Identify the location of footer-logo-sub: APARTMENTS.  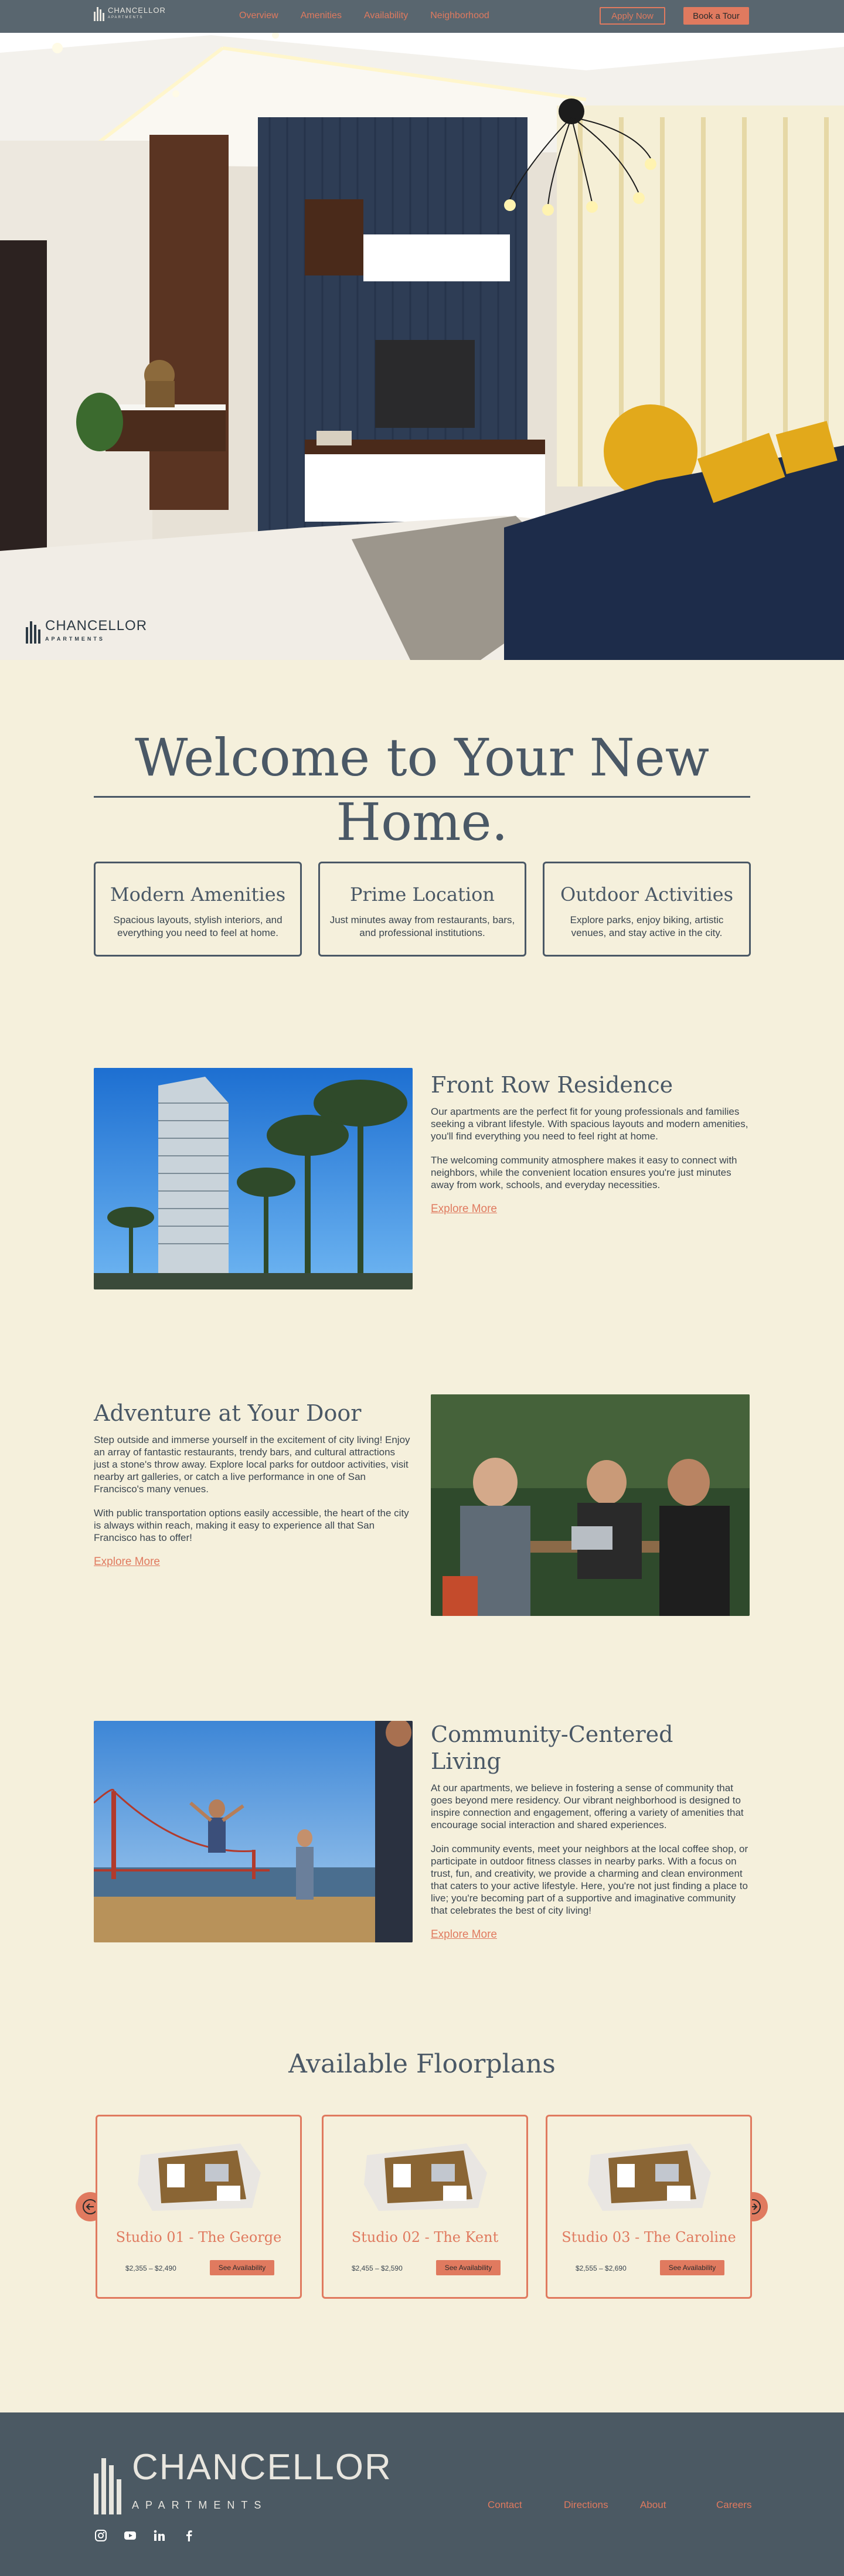
(200, 2505).